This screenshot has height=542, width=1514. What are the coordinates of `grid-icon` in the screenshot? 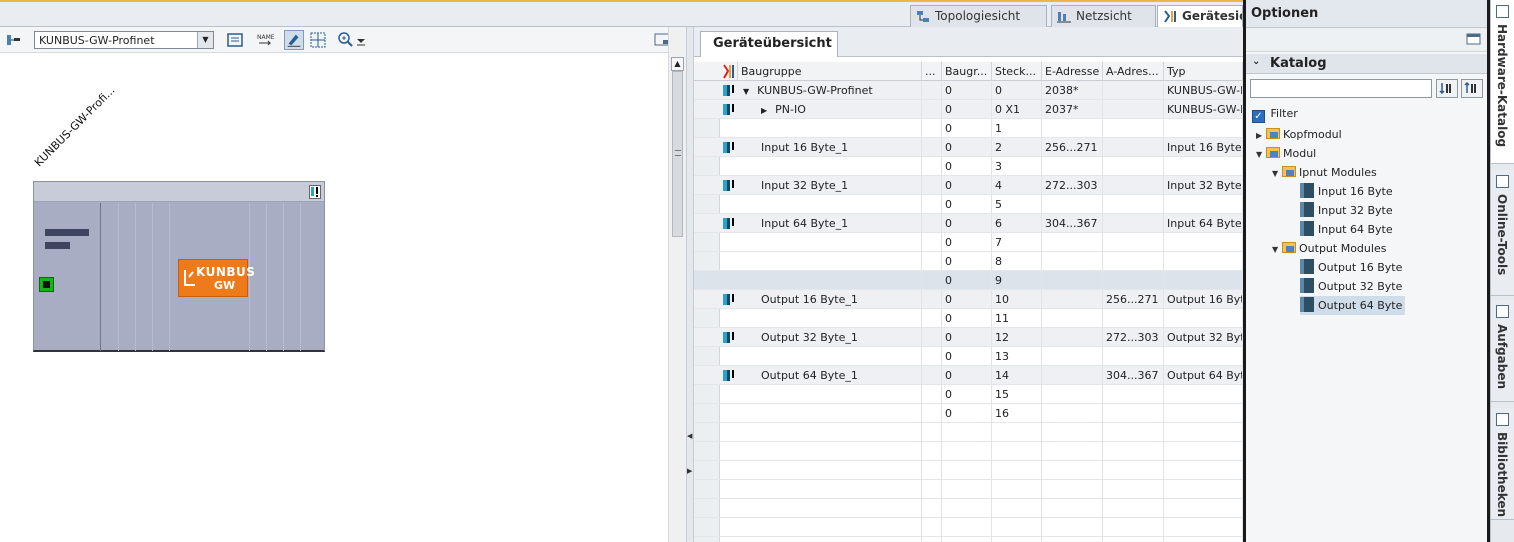 It's located at (318, 40).